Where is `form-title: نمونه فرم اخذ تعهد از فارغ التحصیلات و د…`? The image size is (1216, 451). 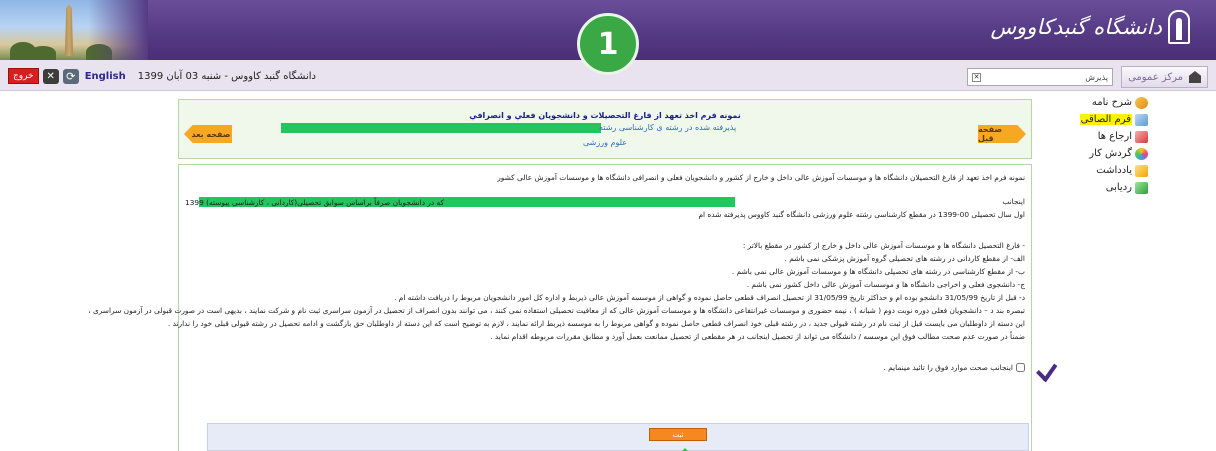
form-title: نمونه فرم اخذ تعهد از فارغ التحصیلات و د… is located at coordinates (605, 115).